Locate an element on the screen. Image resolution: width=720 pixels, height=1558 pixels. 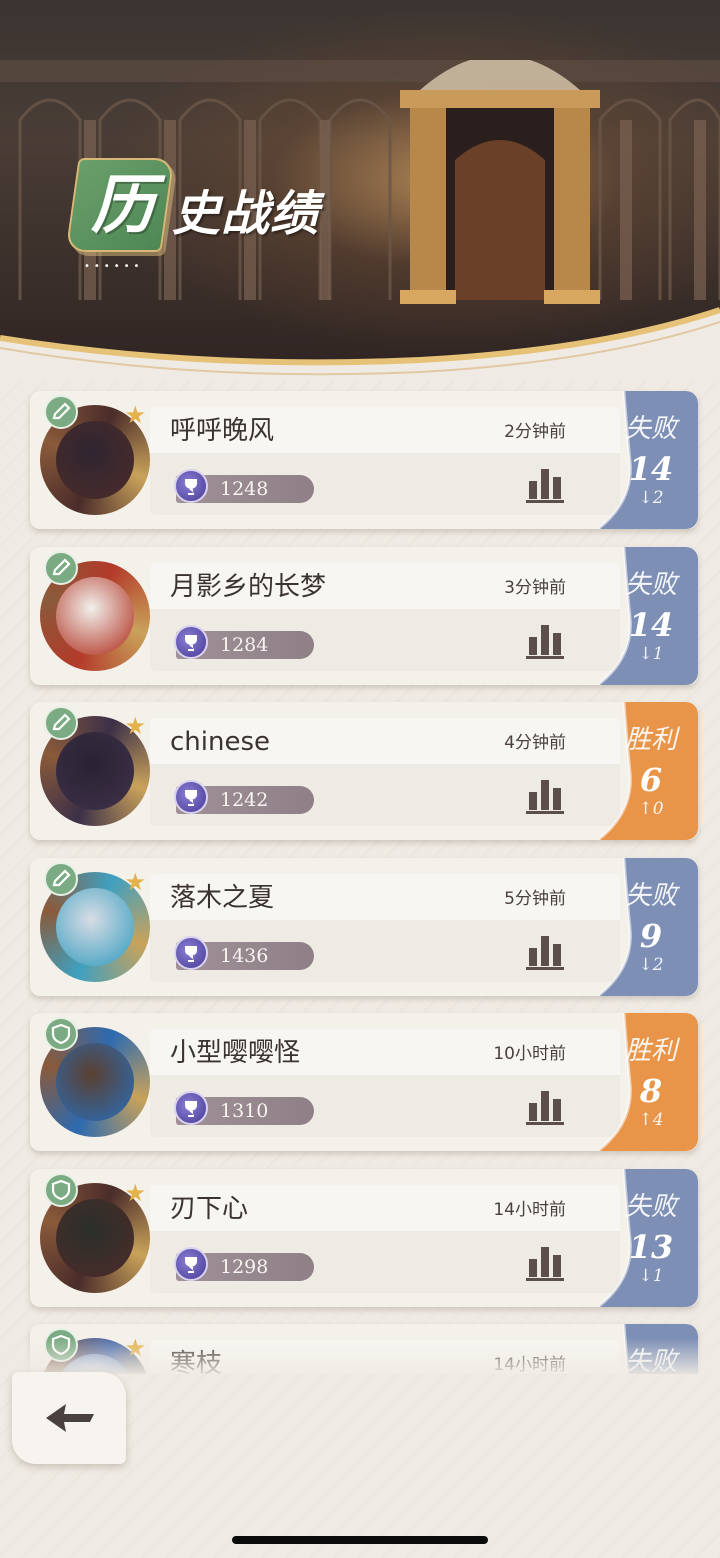
home-indicator is located at coordinates (360, 1540).